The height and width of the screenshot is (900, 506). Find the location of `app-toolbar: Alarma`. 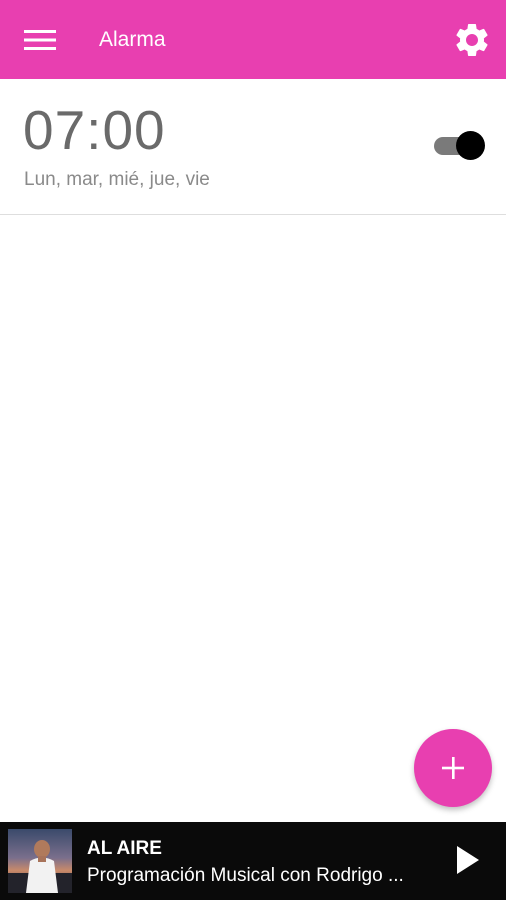

app-toolbar: Alarma is located at coordinates (253, 39).